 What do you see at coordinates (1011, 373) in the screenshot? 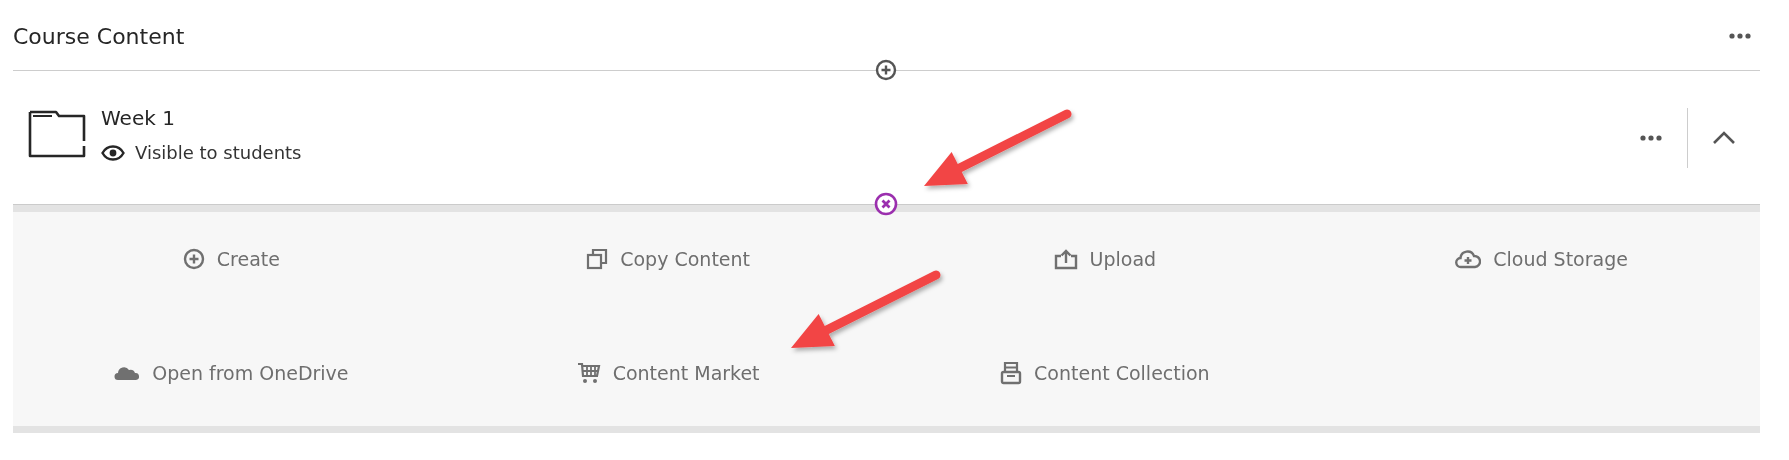
I see `archive-icon` at bounding box center [1011, 373].